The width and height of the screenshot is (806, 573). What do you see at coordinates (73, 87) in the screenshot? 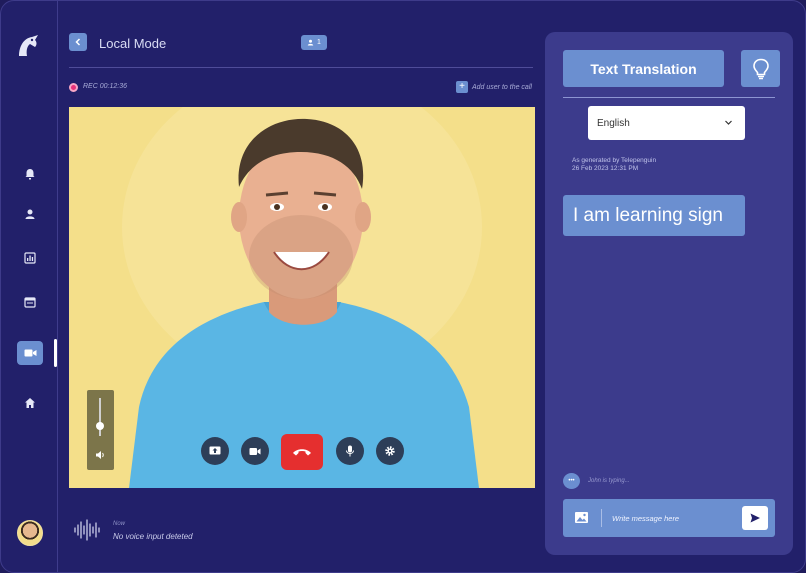
I see `rec-indicator-icon` at bounding box center [73, 87].